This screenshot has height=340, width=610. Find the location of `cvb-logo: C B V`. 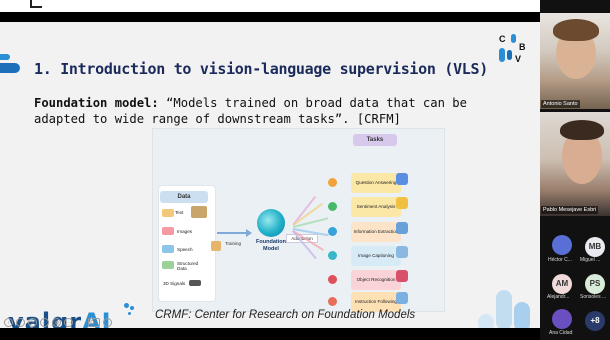

cvb-logo: C B V is located at coordinates (515, 56).